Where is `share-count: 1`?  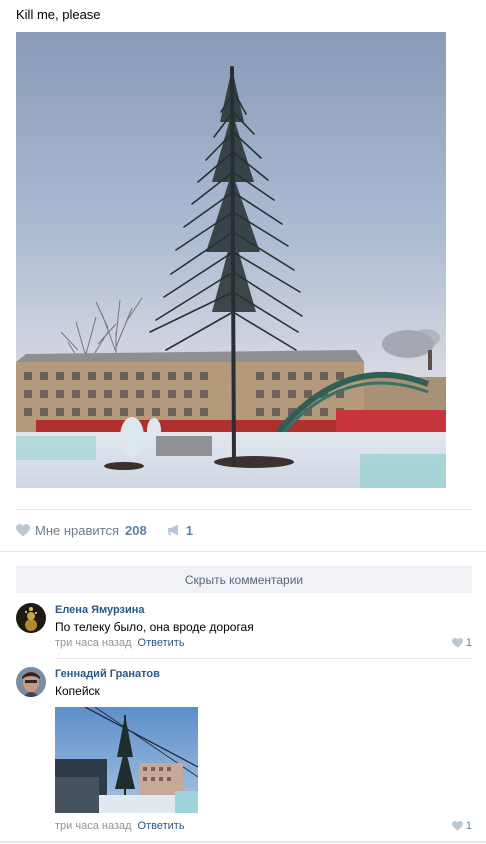 share-count: 1 is located at coordinates (189, 530).